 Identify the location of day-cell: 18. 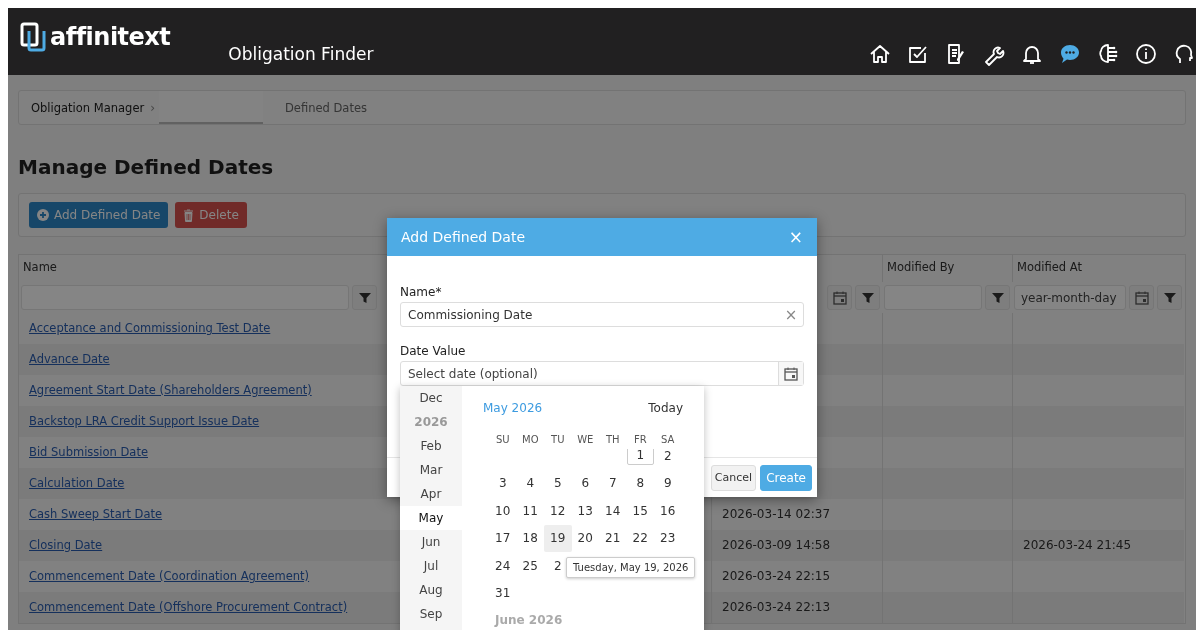
(530, 538).